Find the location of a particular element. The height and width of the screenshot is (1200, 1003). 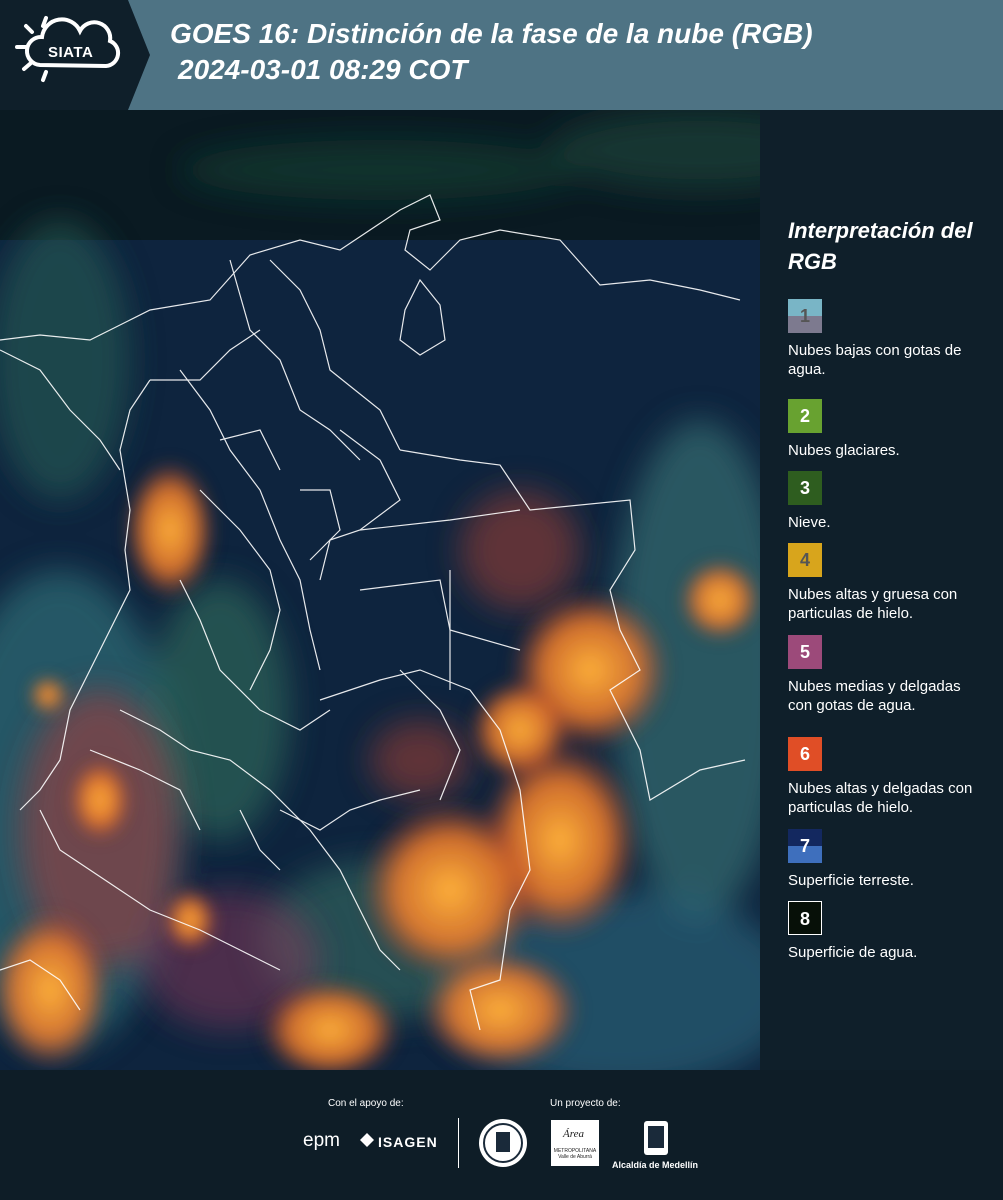

legend-item-1: 1 Nubes bajas con gotas de agua. is located at coordinates (888, 349).